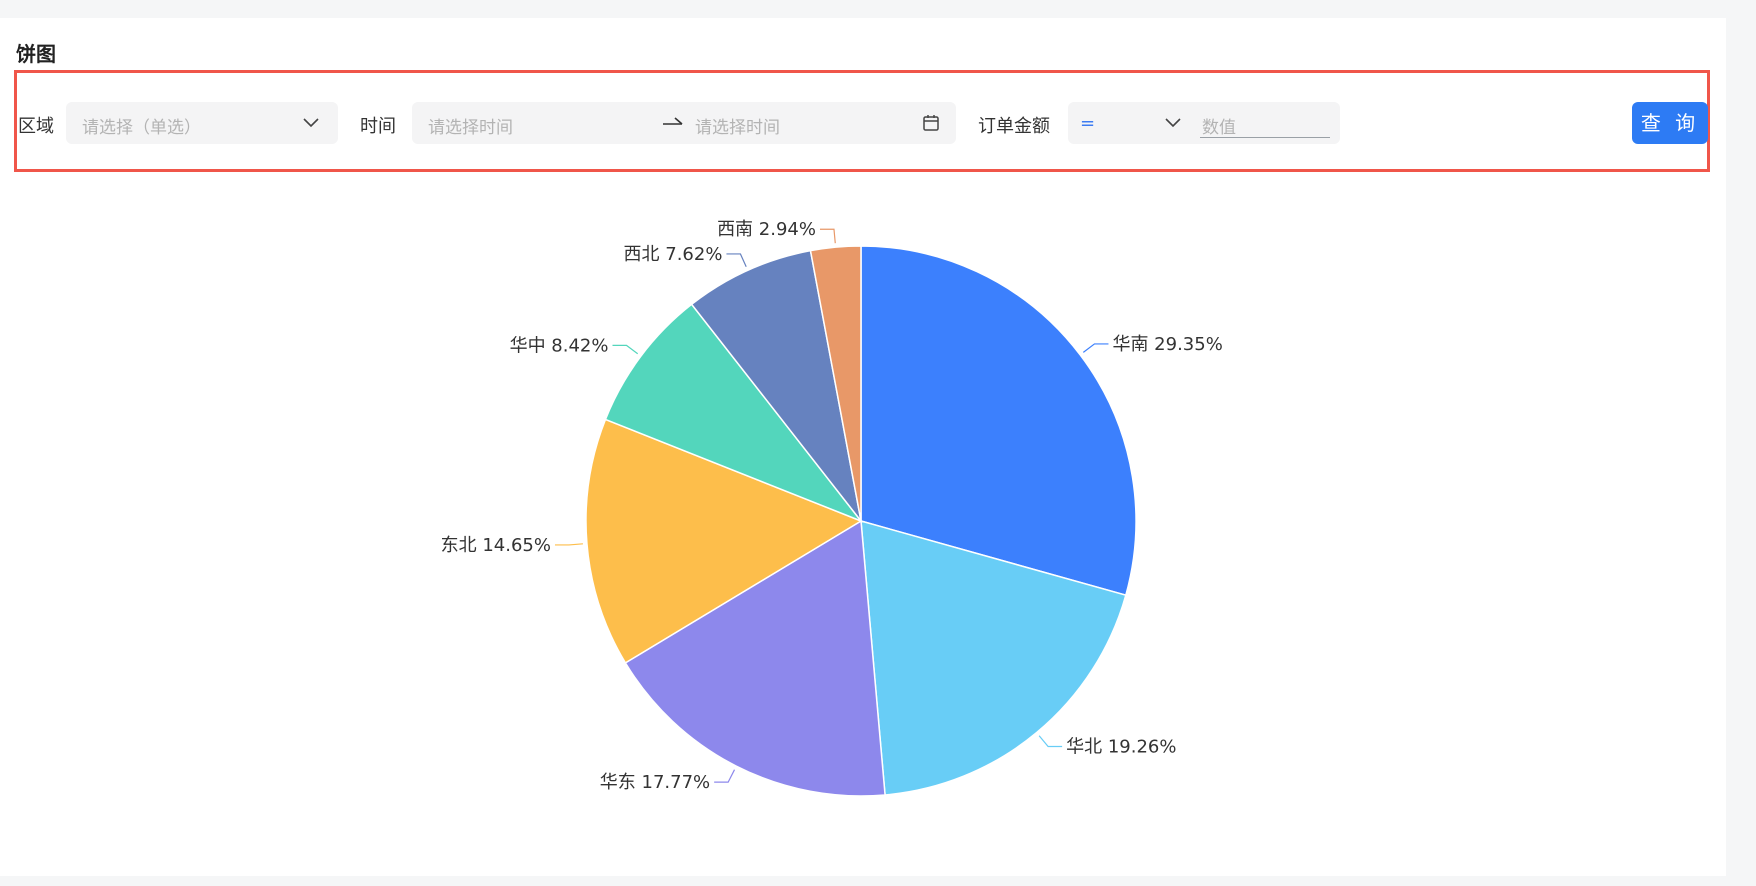 This screenshot has height=886, width=1756. I want to click on slice-label-东北: 东北 14.65%, so click(496, 545).